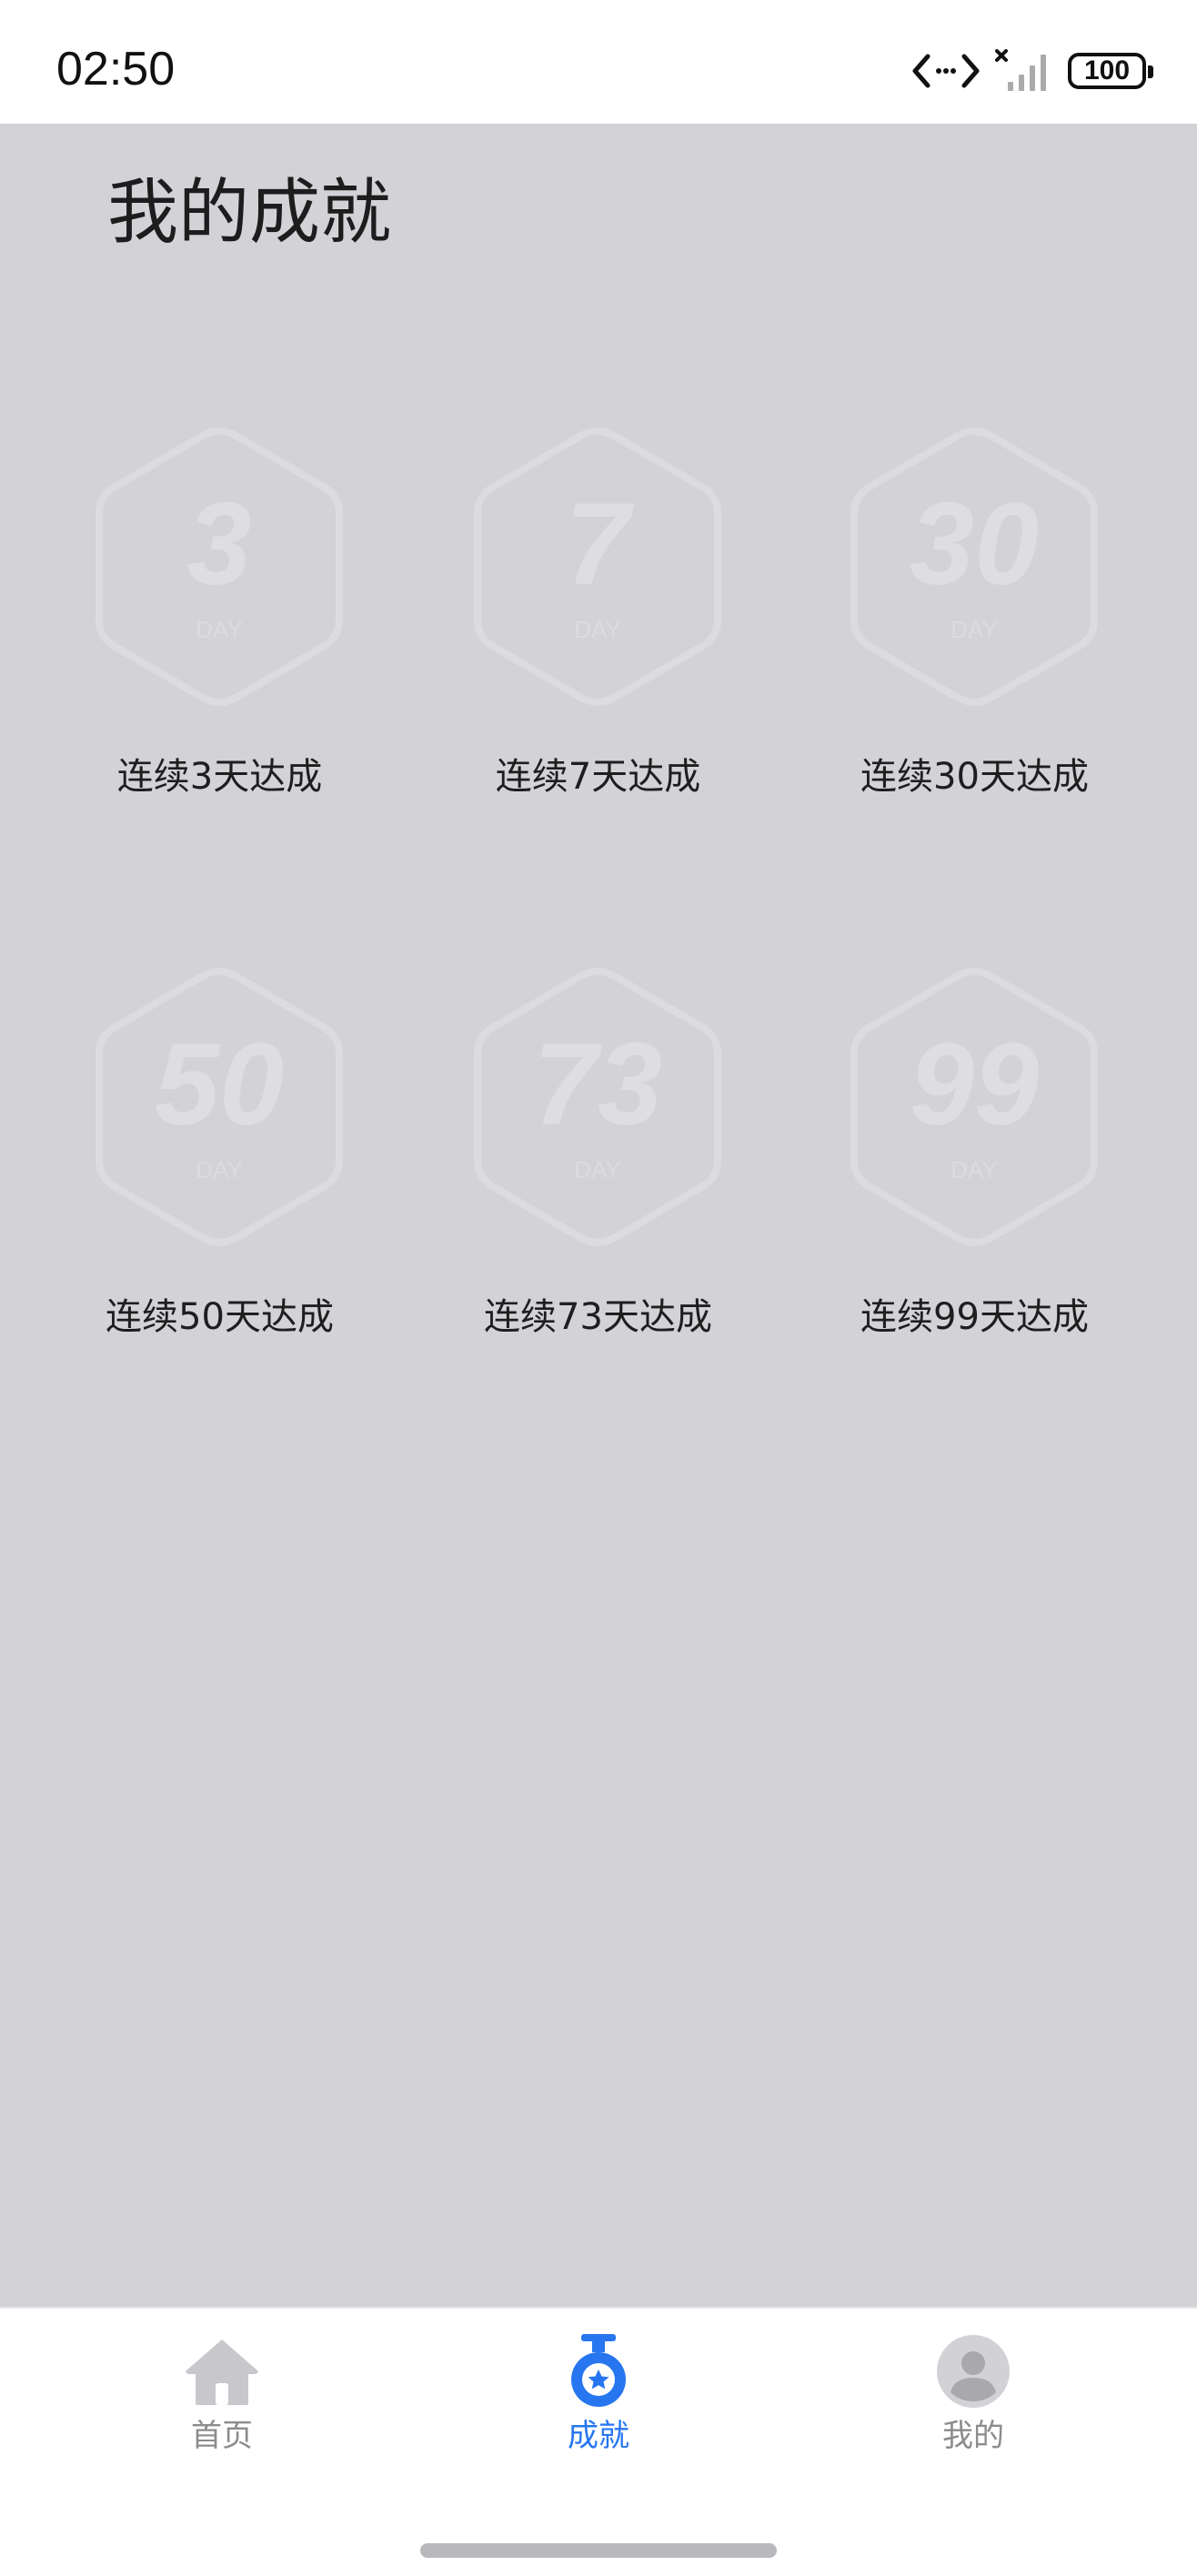 This screenshot has width=1197, height=2576. I want to click on badge-number: 73, so click(597, 1085).